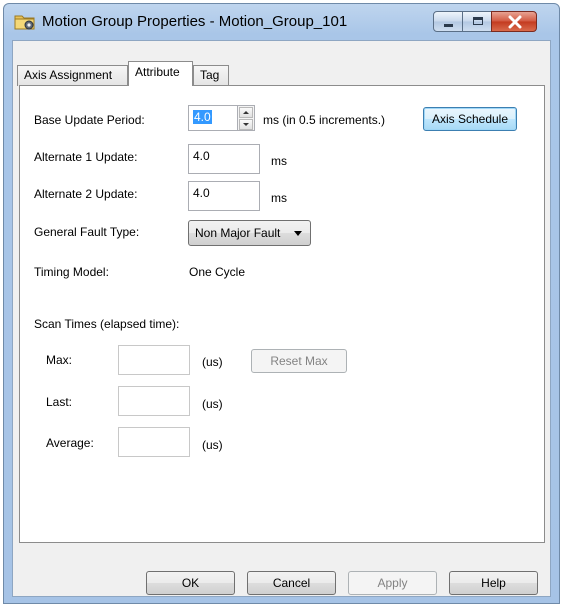 This screenshot has height=607, width=564. I want to click on scan-max-unit: (us), so click(212, 362).